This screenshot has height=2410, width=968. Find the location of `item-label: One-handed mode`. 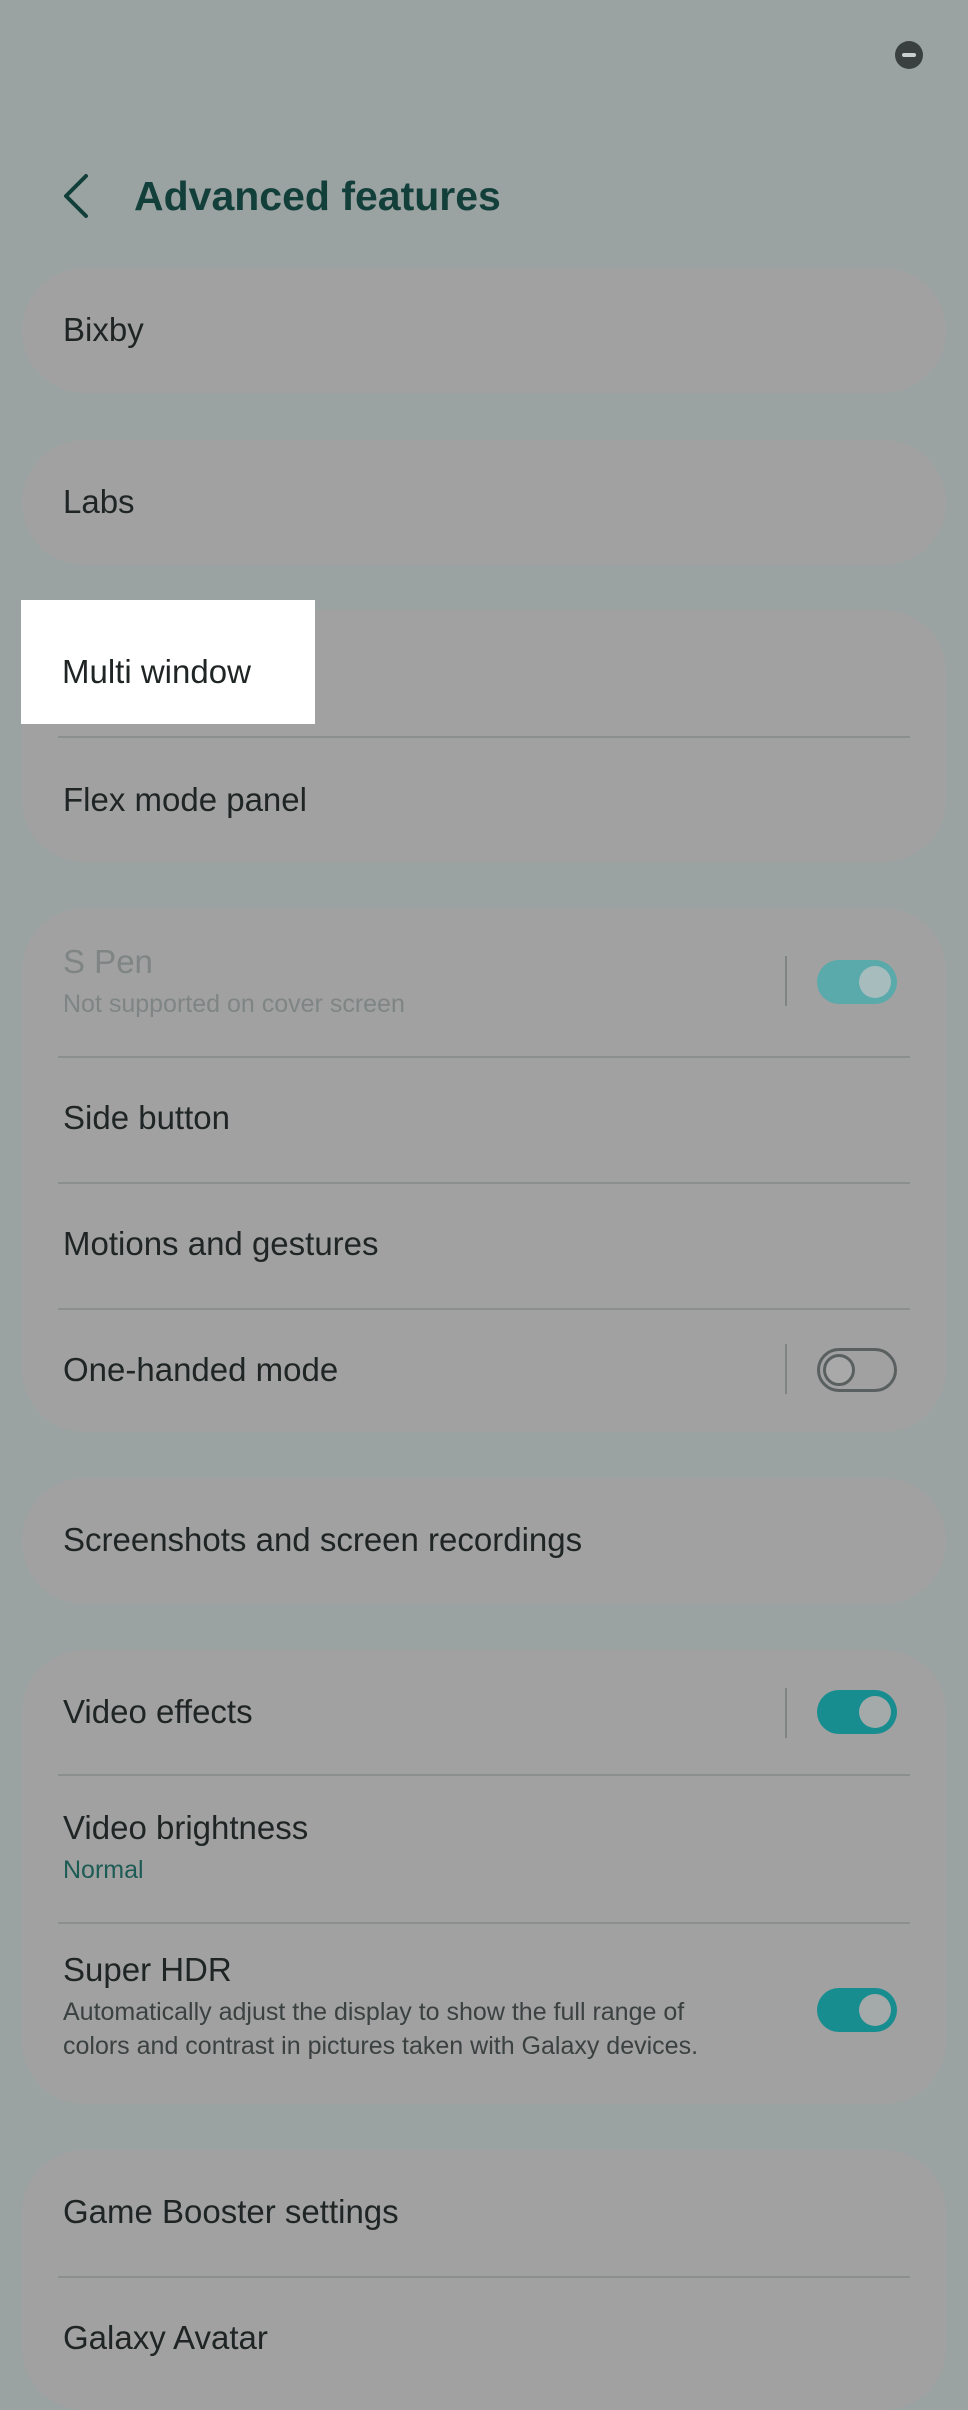

item-label: One-handed mode is located at coordinates (201, 1369).